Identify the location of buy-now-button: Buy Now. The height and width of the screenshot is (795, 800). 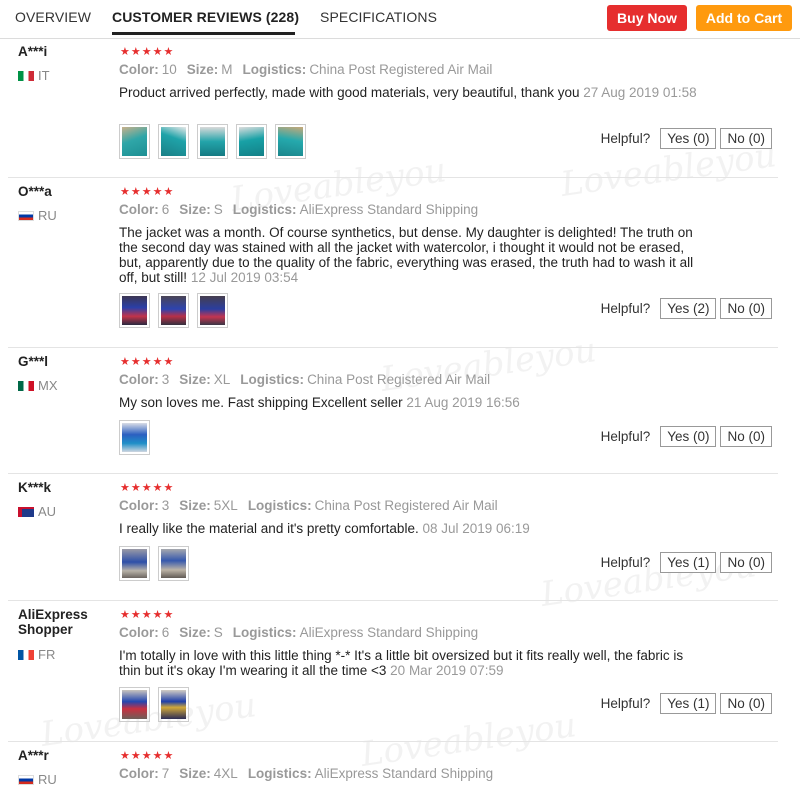
(647, 18).